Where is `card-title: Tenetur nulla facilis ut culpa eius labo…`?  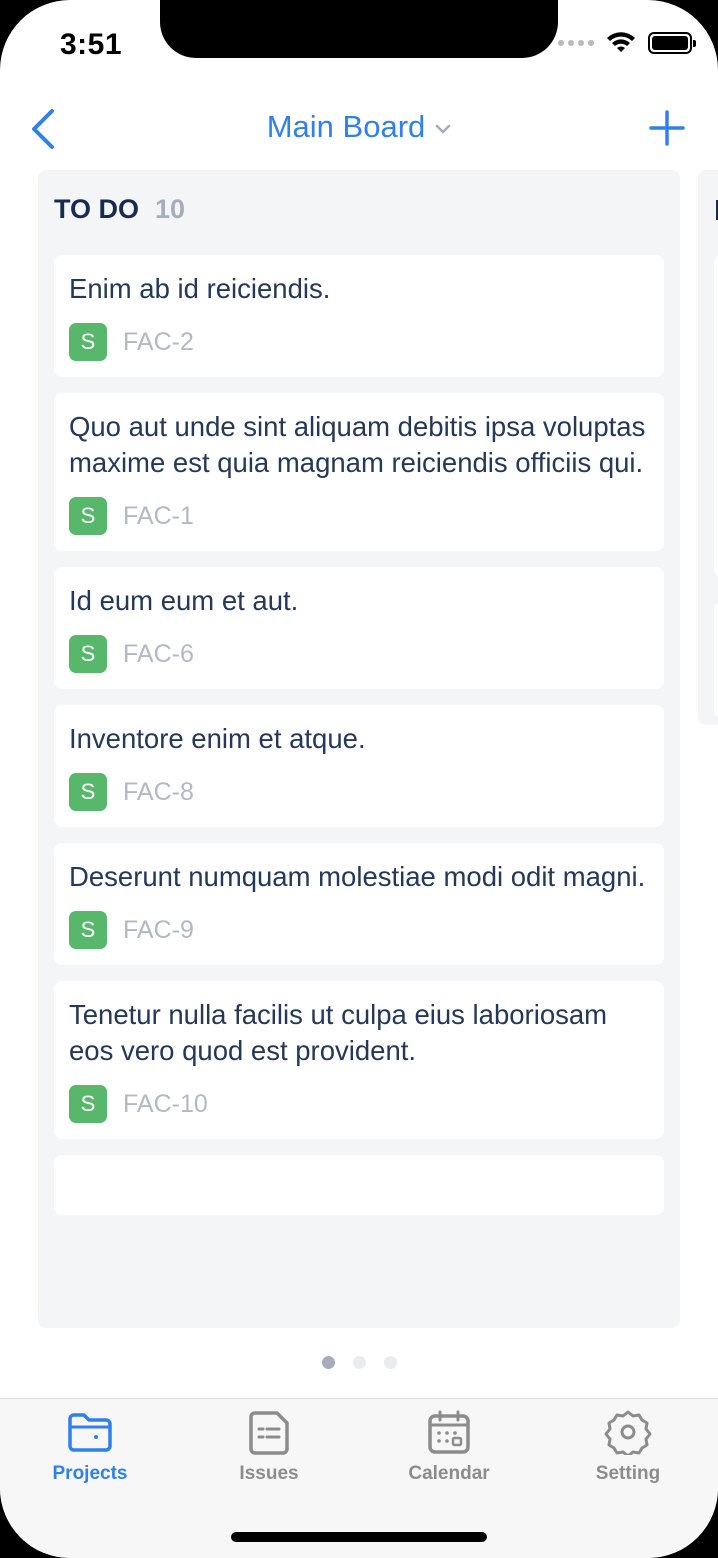
card-title: Tenetur nulla facilis ut culpa eius labo… is located at coordinates (338, 1032).